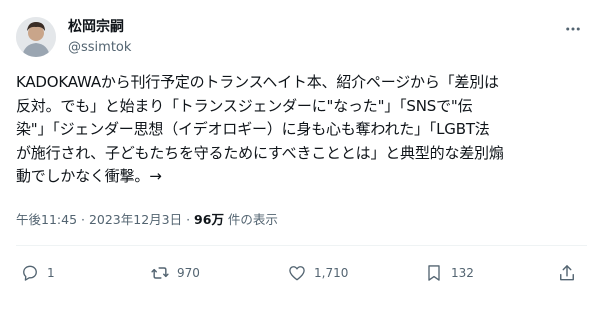 This screenshot has width=603, height=311. Describe the element at coordinates (253, 129) in the screenshot. I see `tweet-text-line: 染"」「ジェンダー思想（イデオロギー）に身も心も奪われた」「LGBT法` at that location.